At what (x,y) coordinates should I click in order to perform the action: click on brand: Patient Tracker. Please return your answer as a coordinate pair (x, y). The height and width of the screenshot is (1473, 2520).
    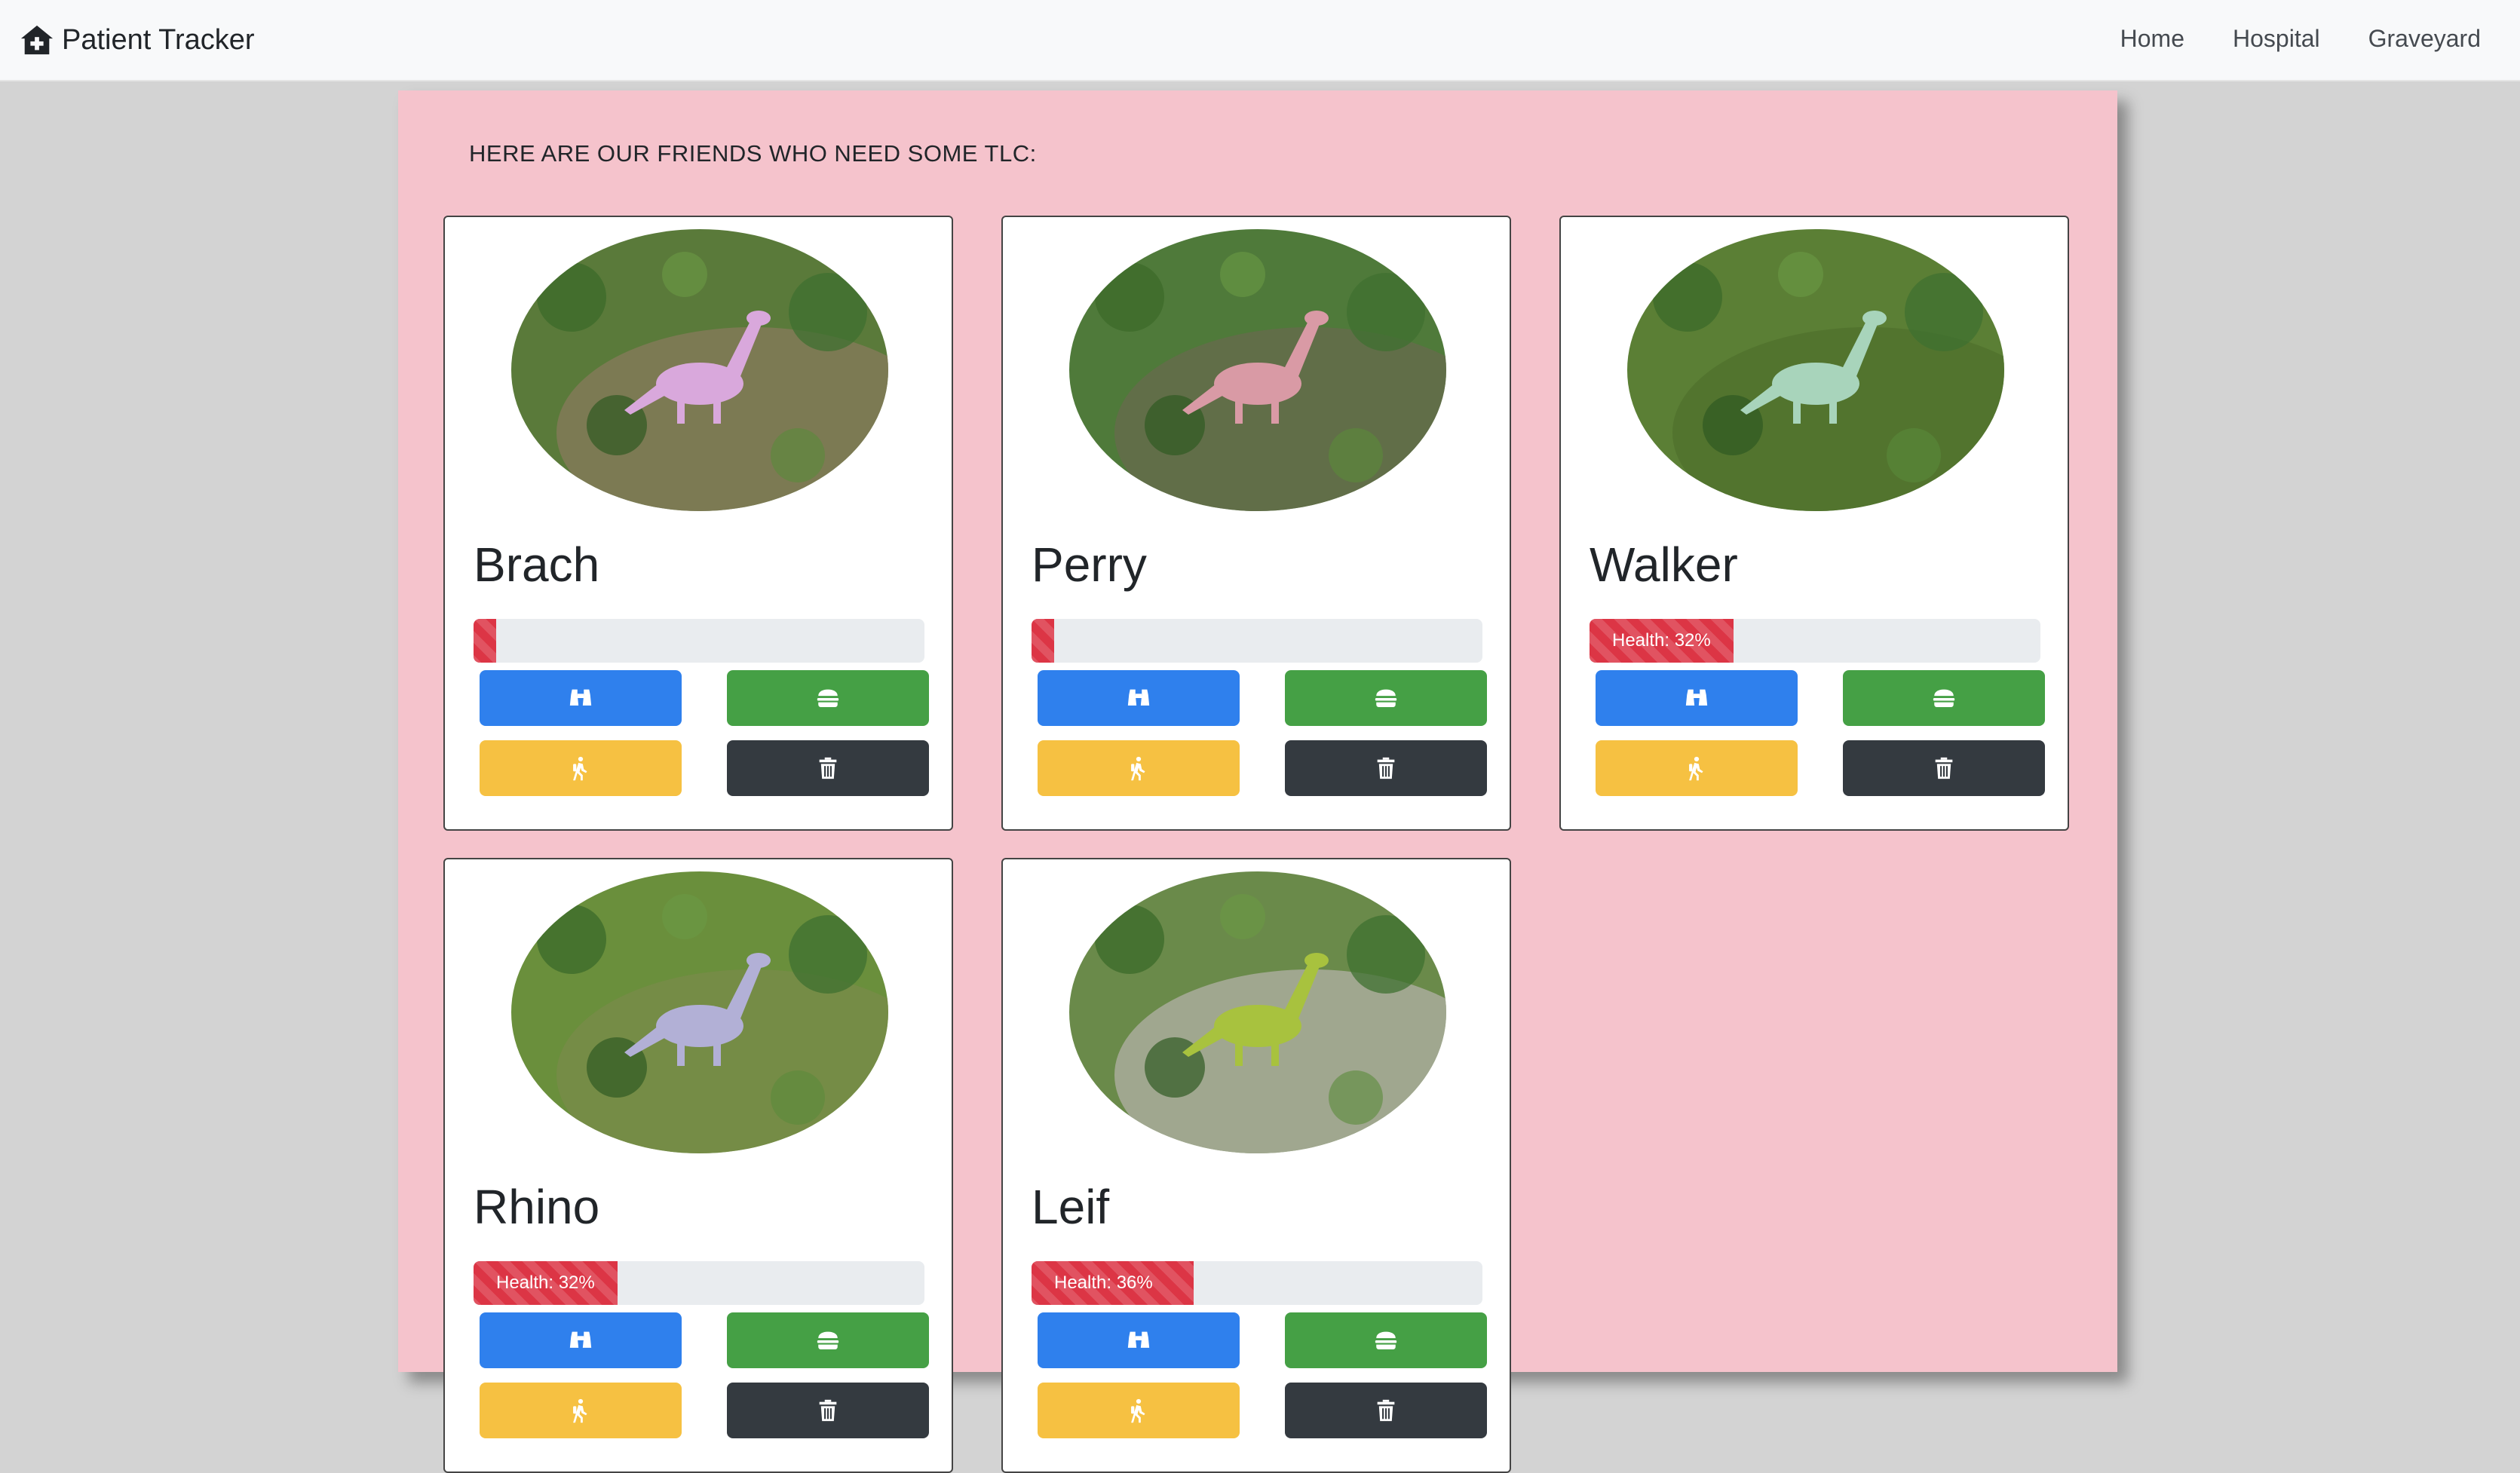
    Looking at the image, I should click on (137, 40).